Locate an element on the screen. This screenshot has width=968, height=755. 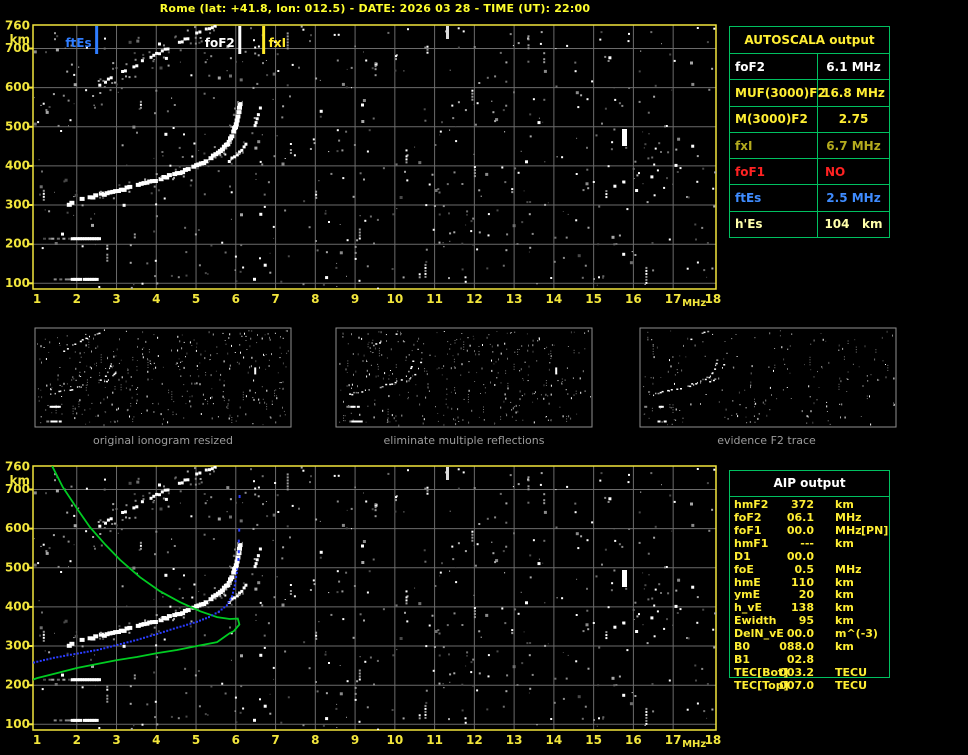
param-value: 003.2 is located at coordinates (796, 672).